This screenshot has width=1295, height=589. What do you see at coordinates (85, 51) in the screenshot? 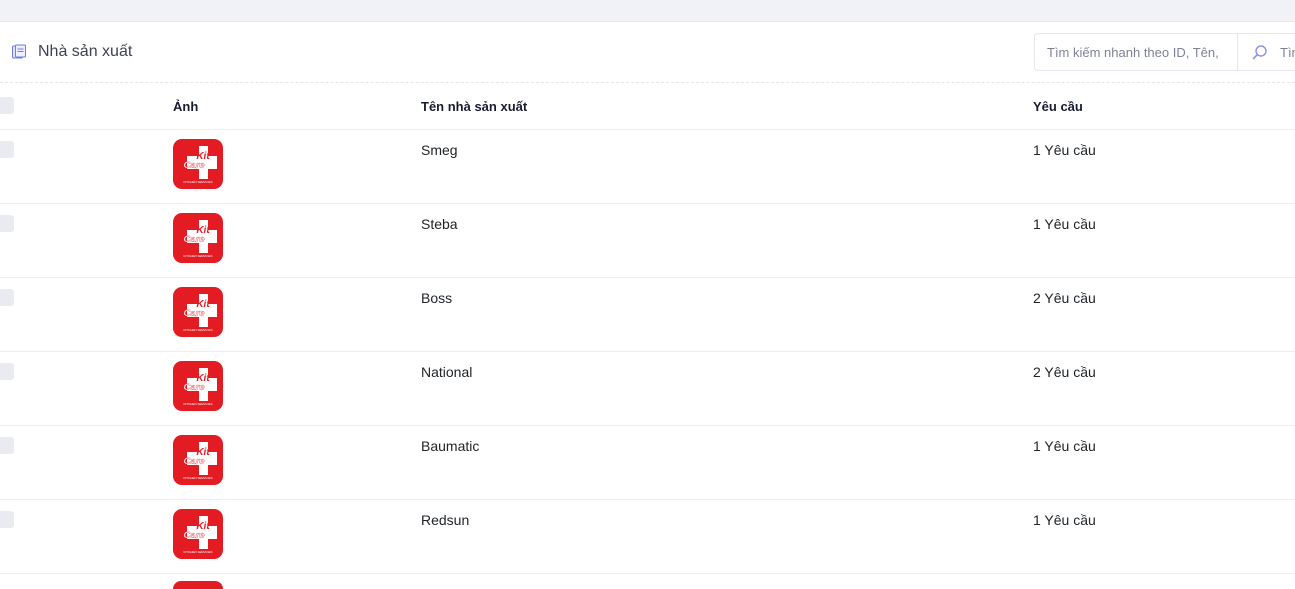
I see `page-title: Nhà sản xuất` at bounding box center [85, 51].